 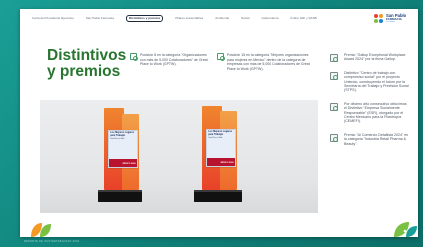 I want to click on page-title-line2: y premios, so click(x=84, y=71).